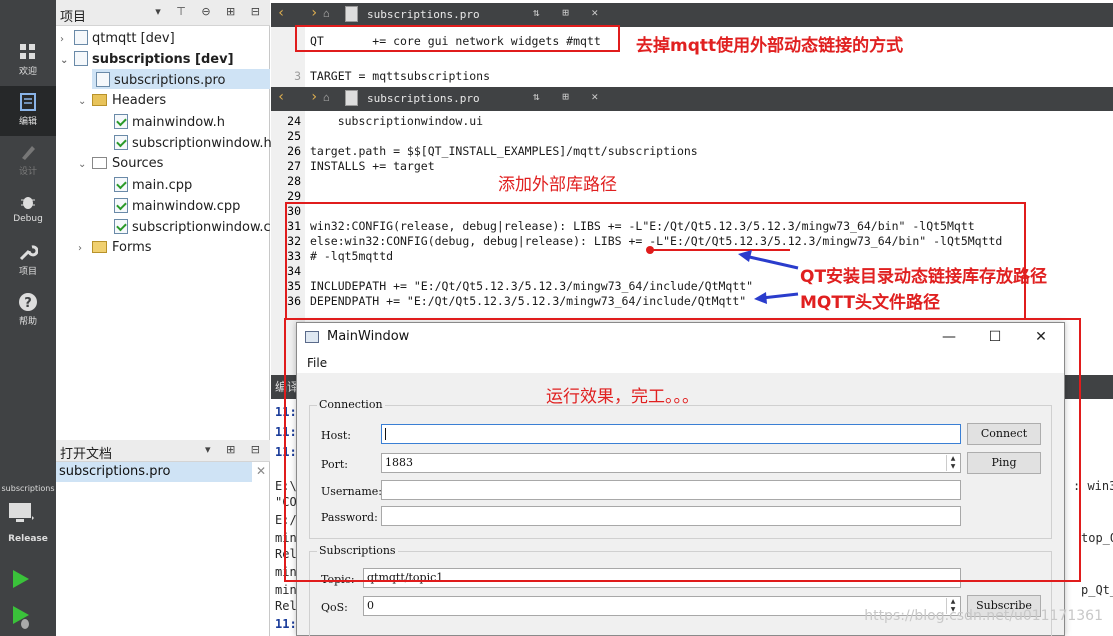 The image size is (1113, 636). Describe the element at coordinates (372, 166) in the screenshot. I see `code-line: INSTALLS += target` at that location.